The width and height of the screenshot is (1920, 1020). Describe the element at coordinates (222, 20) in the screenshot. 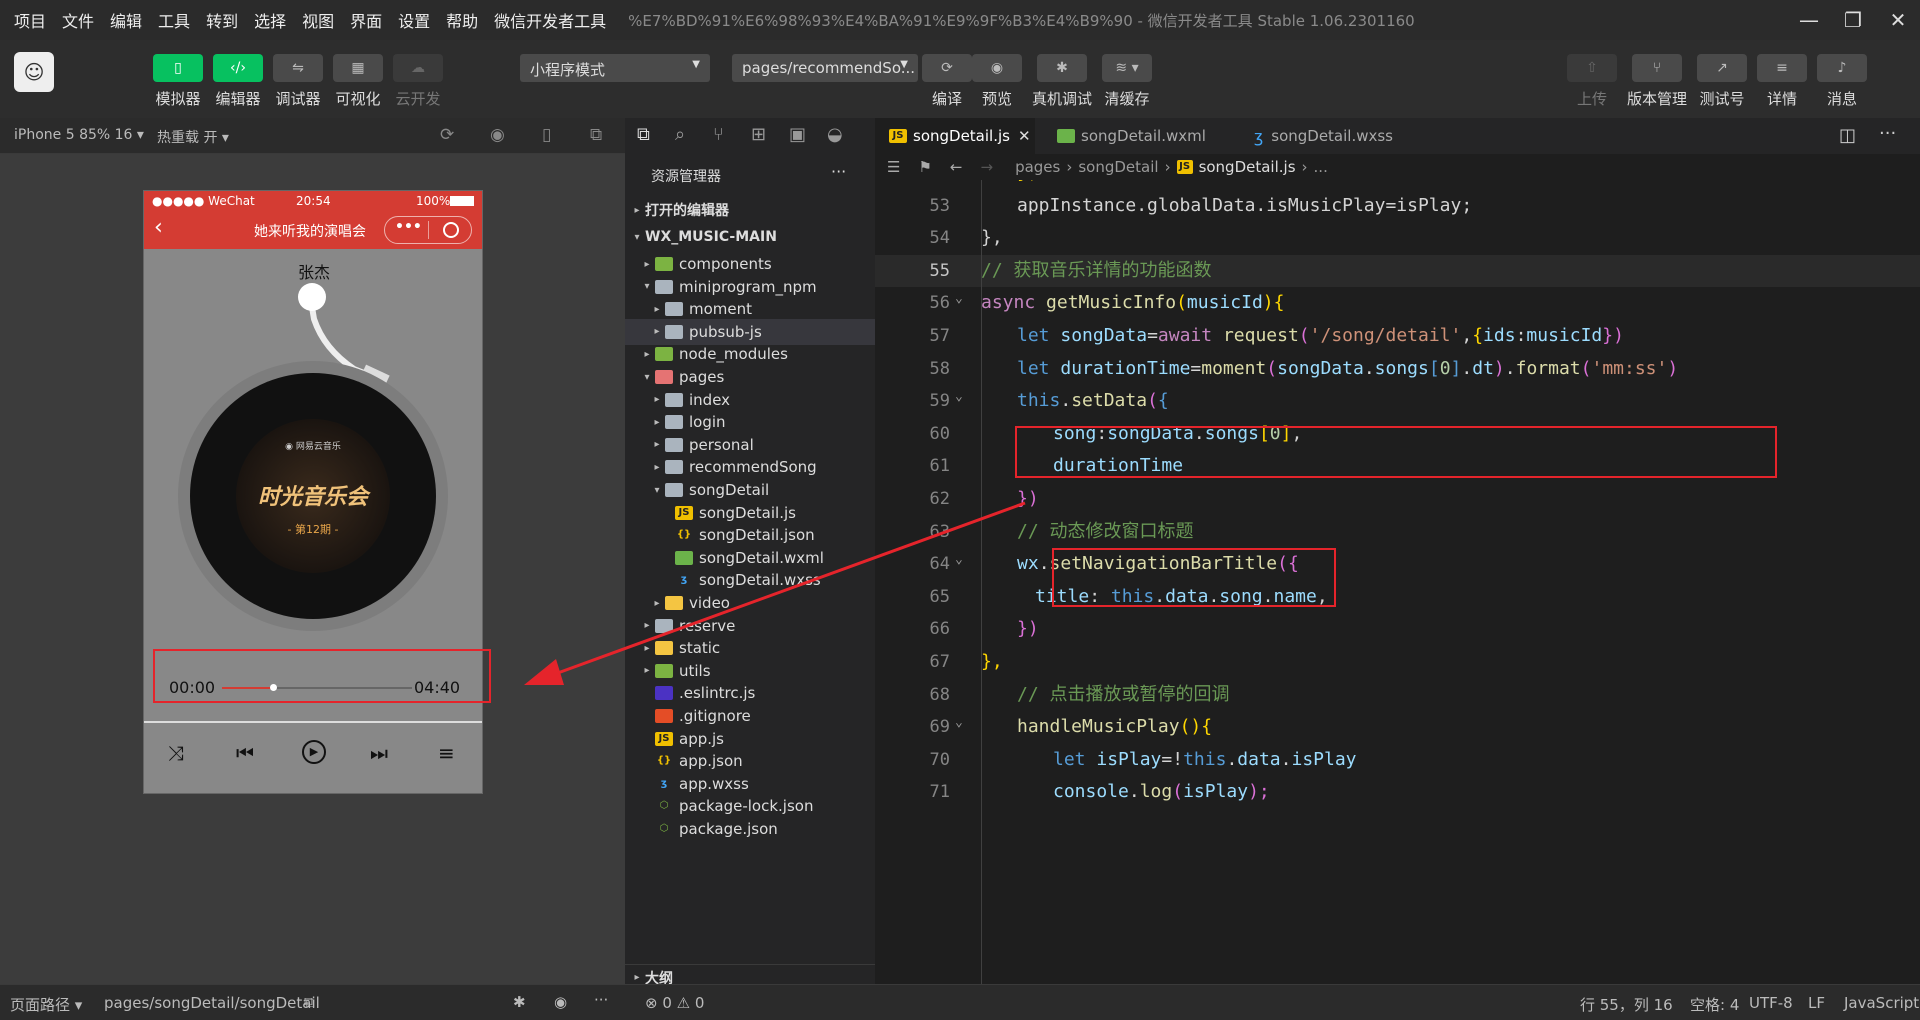

I see `menu-goto: 转到` at that location.